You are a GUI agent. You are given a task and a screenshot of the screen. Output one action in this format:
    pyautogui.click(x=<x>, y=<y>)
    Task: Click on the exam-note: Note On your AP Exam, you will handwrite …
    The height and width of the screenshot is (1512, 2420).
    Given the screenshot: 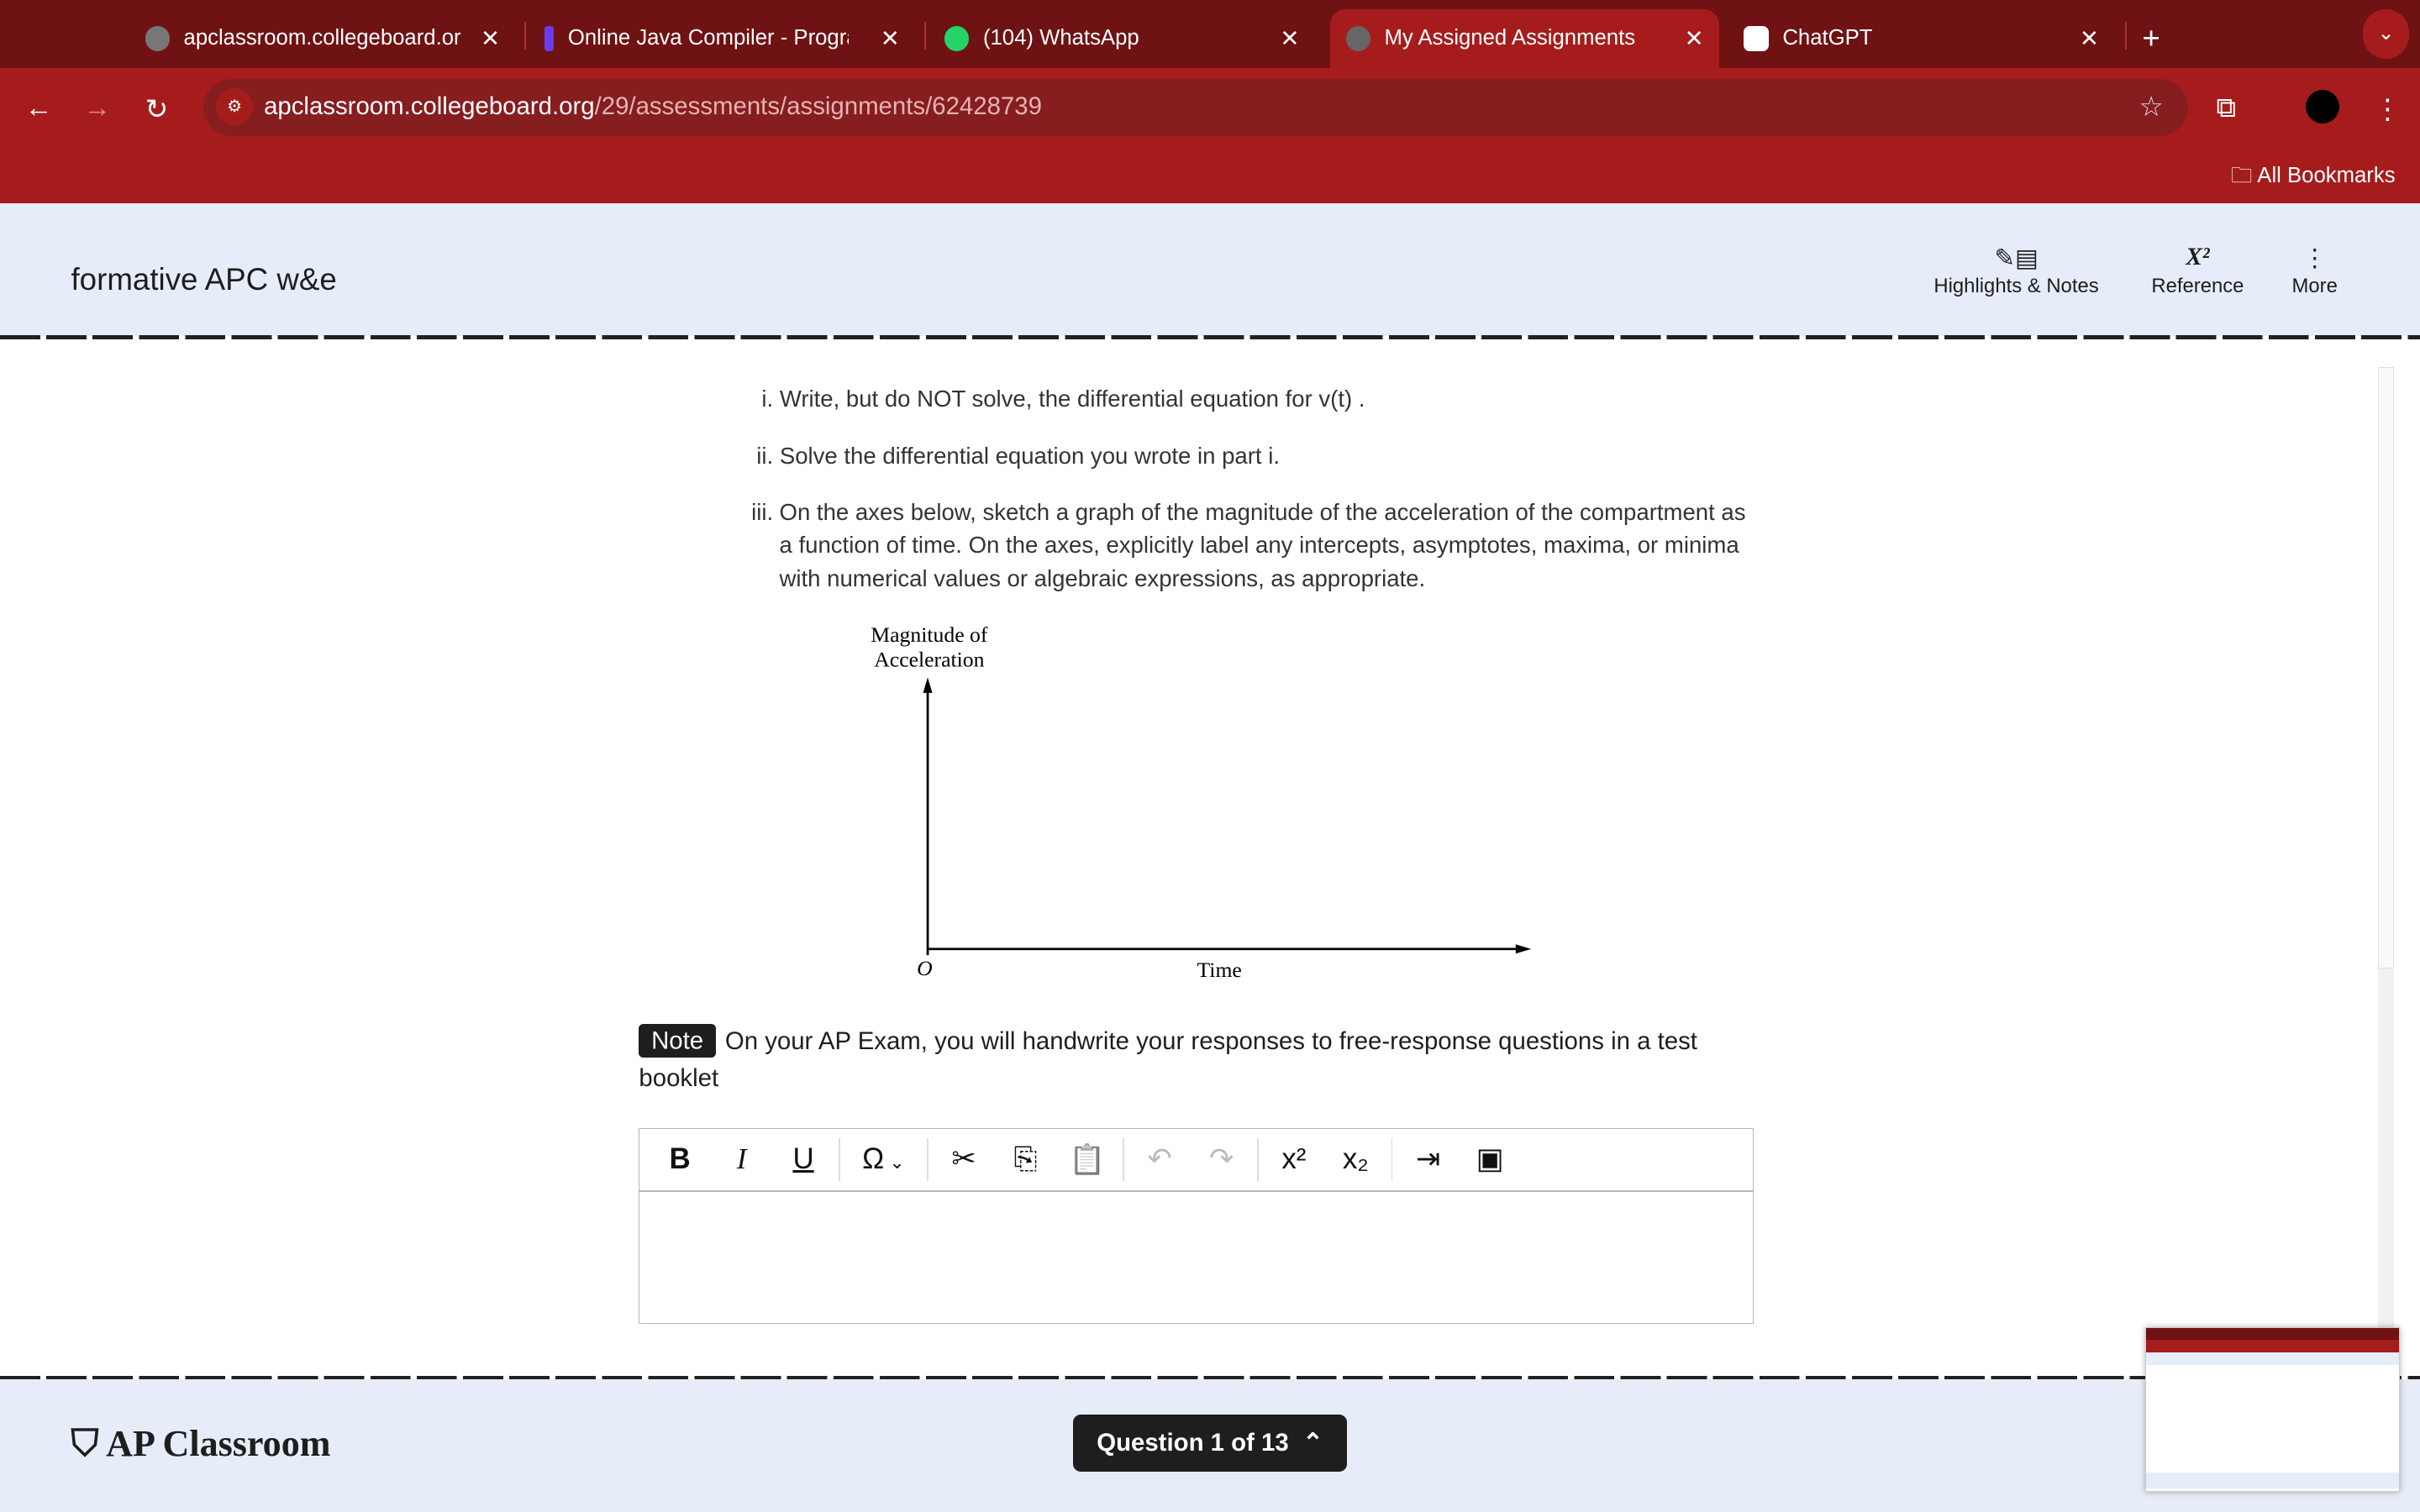 What is the action you would take?
    pyautogui.click(x=1194, y=1060)
    